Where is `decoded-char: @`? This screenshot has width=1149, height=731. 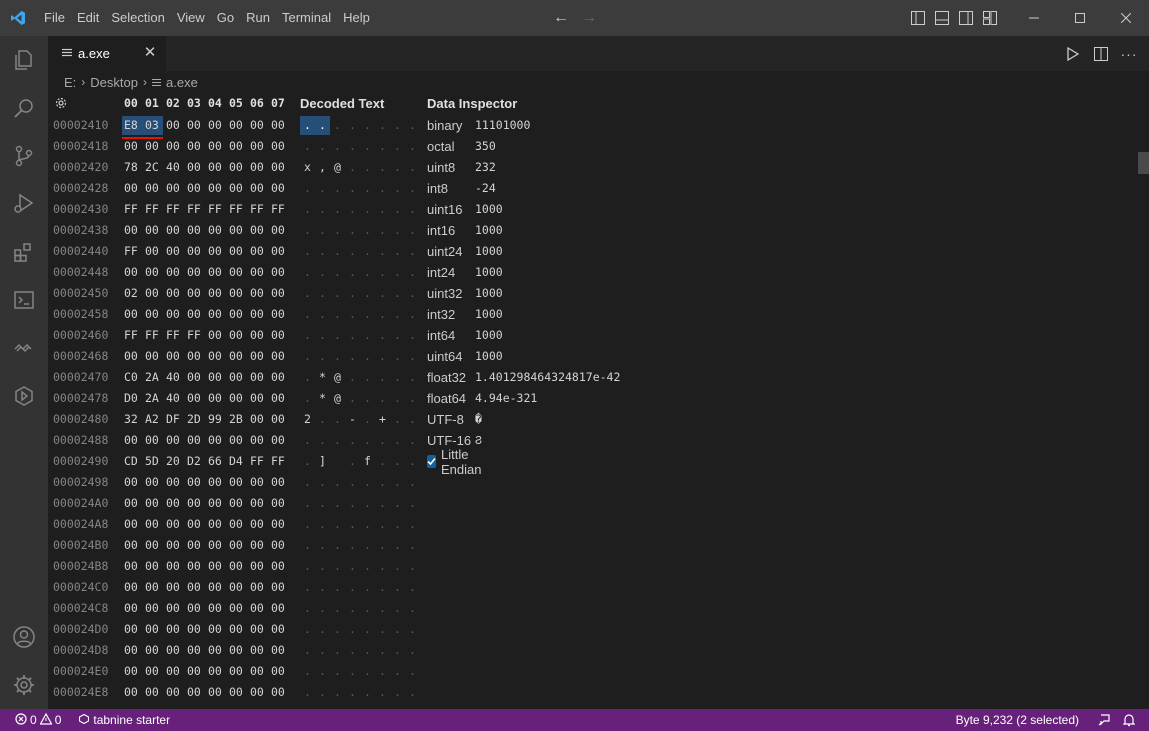 decoded-char: @ is located at coordinates (337, 167).